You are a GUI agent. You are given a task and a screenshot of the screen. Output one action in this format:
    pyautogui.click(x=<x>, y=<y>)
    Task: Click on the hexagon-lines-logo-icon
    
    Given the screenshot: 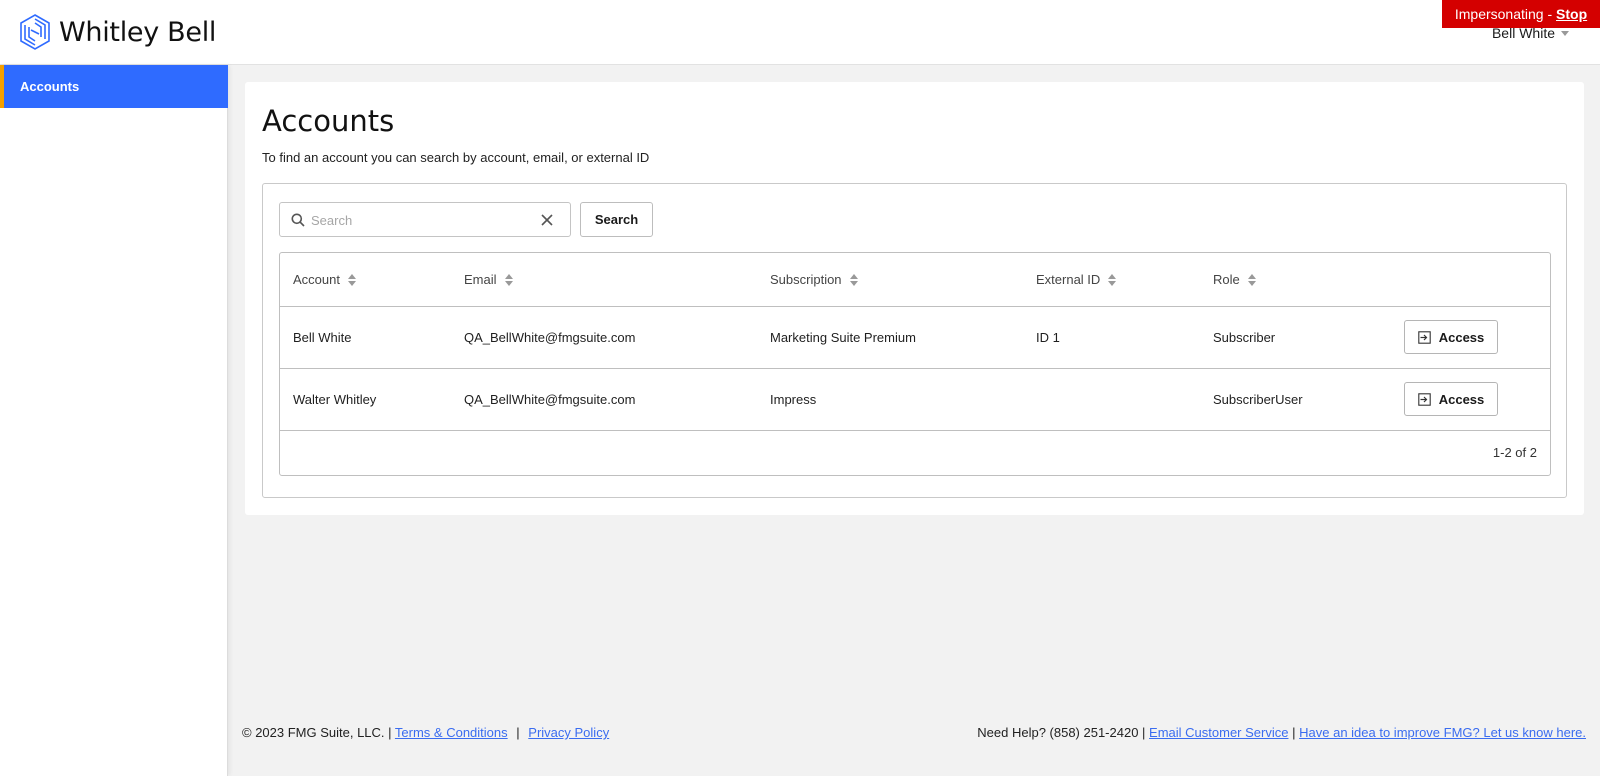 What is the action you would take?
    pyautogui.click(x=35, y=32)
    